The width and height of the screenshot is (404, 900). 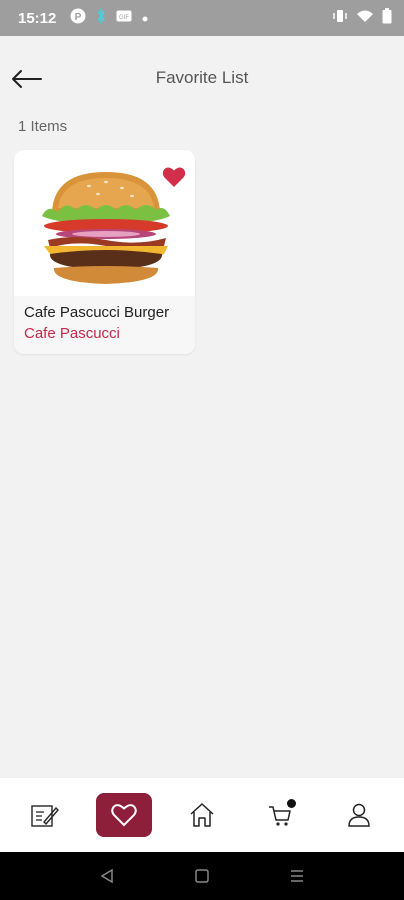 I want to click on bottom-nav, so click(x=202, y=815).